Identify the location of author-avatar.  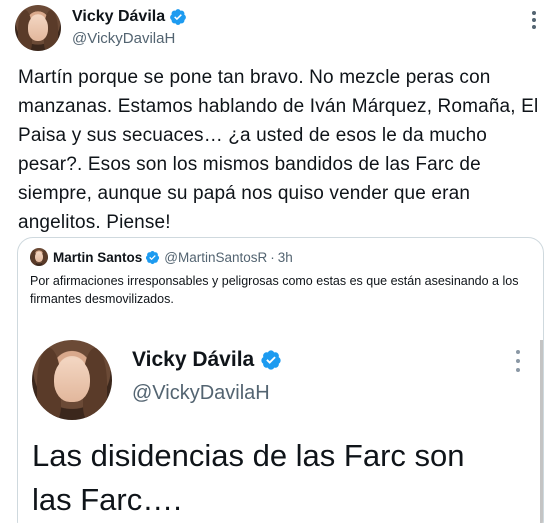
(38, 28).